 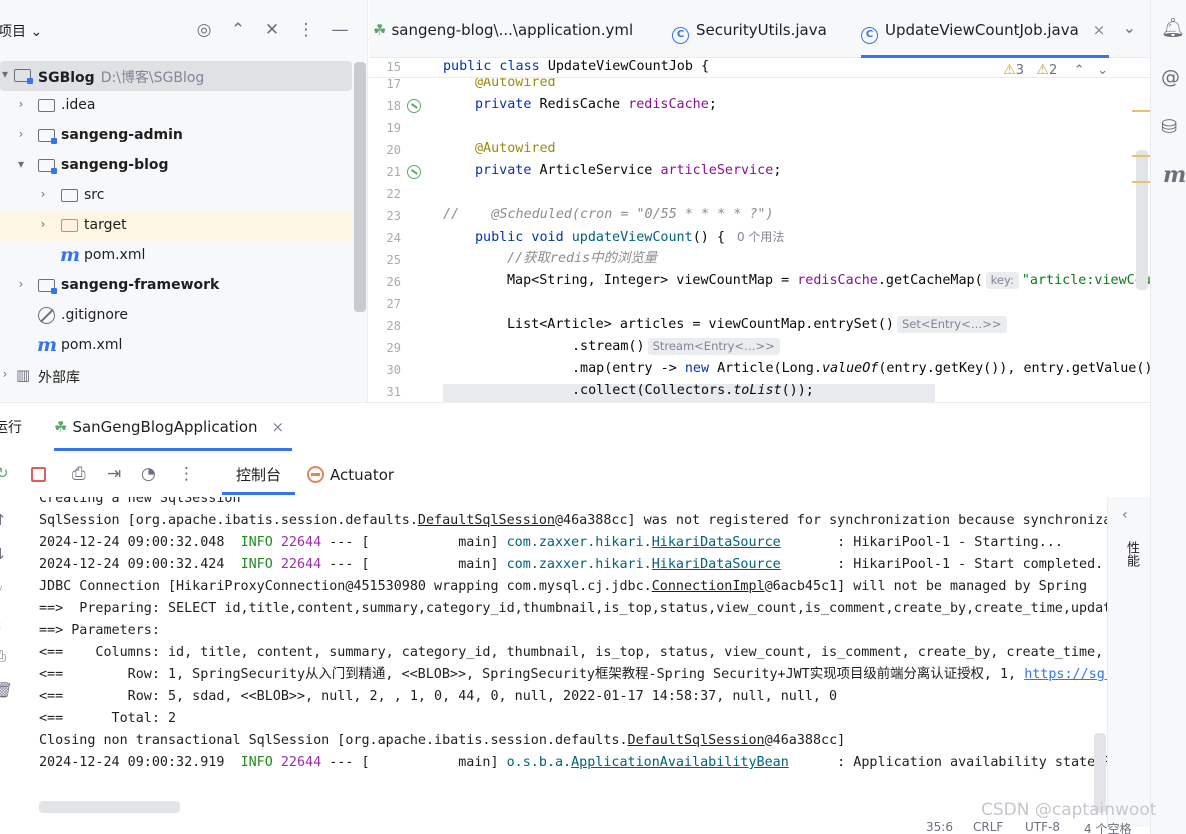 I want to click on performance-side-panel: ‹ 性能, so click(x=1128, y=662).